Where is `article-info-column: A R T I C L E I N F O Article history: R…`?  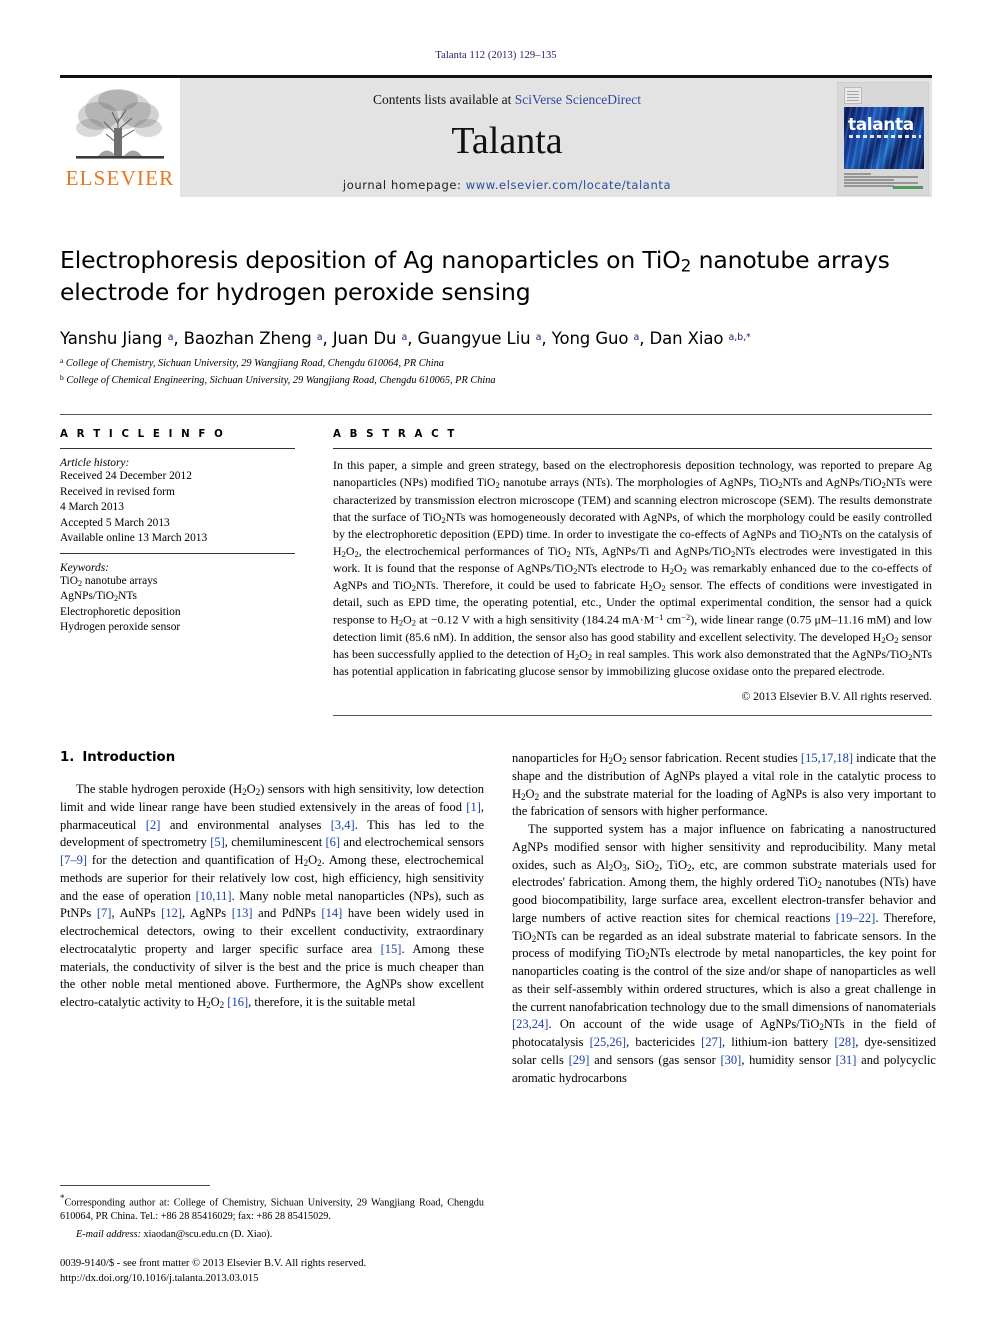 article-info-column: A R T I C L E I N F O Article history: R… is located at coordinates (187, 572).